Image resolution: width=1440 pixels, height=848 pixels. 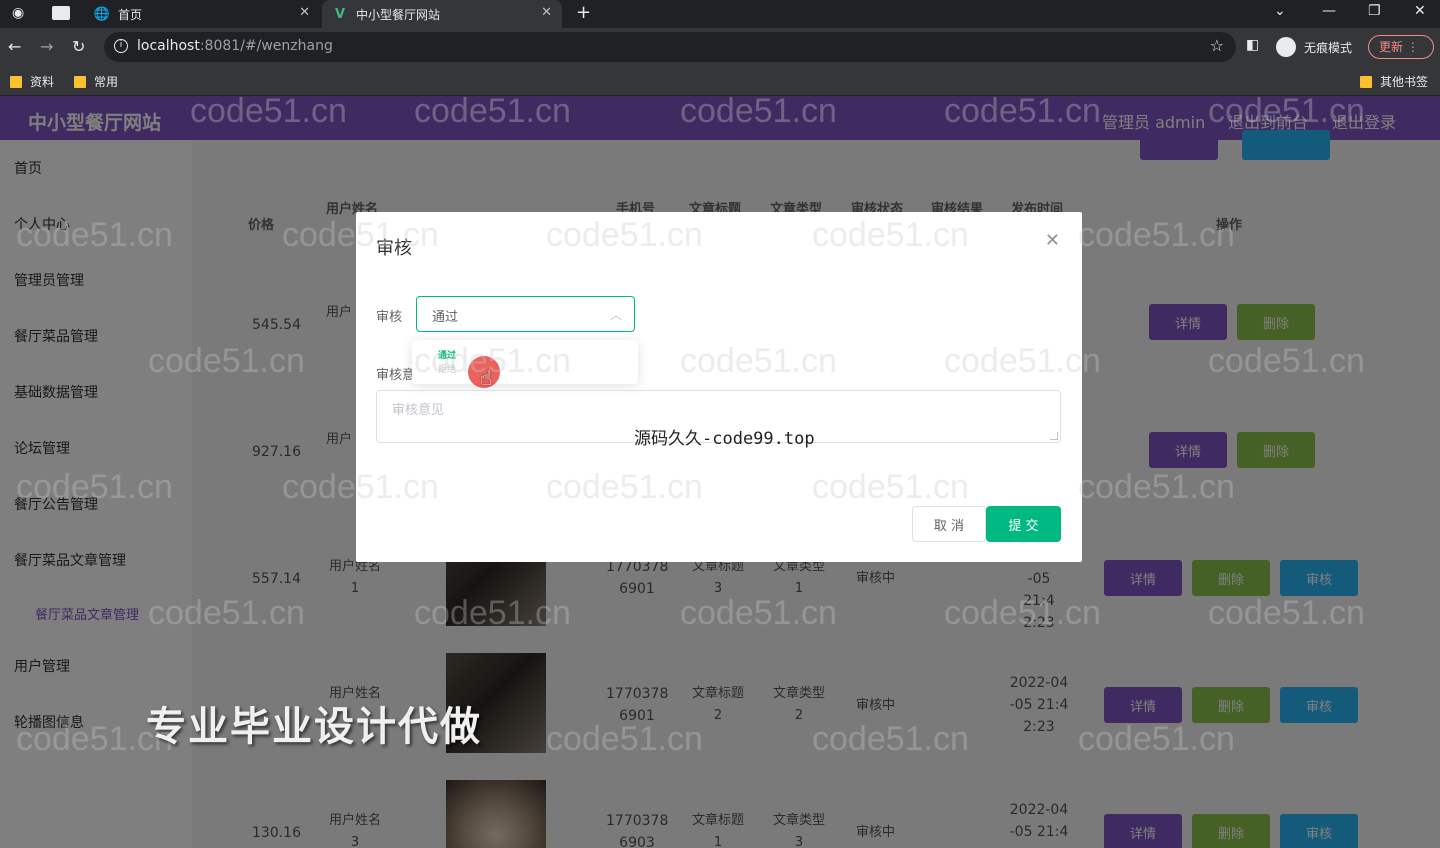 What do you see at coordinates (14, 46) in the screenshot?
I see `back-arrow-icon: ←` at bounding box center [14, 46].